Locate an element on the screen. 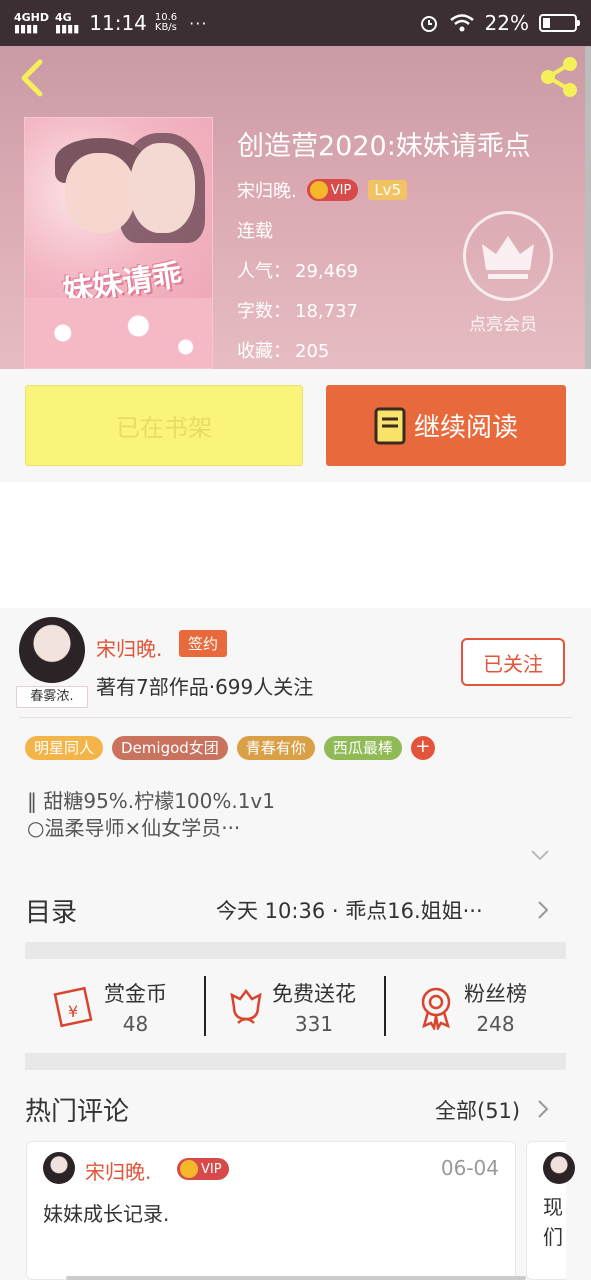 Image resolution: width=591 pixels, height=1280 pixels. commenter-name: 宋归晚. is located at coordinates (118, 1170).